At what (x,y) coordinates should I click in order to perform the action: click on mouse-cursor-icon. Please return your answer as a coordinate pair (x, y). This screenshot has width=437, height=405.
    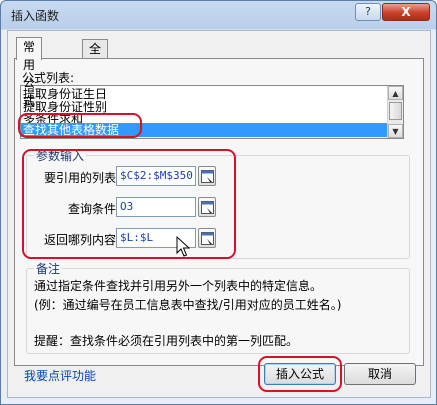
    Looking at the image, I should click on (183, 246).